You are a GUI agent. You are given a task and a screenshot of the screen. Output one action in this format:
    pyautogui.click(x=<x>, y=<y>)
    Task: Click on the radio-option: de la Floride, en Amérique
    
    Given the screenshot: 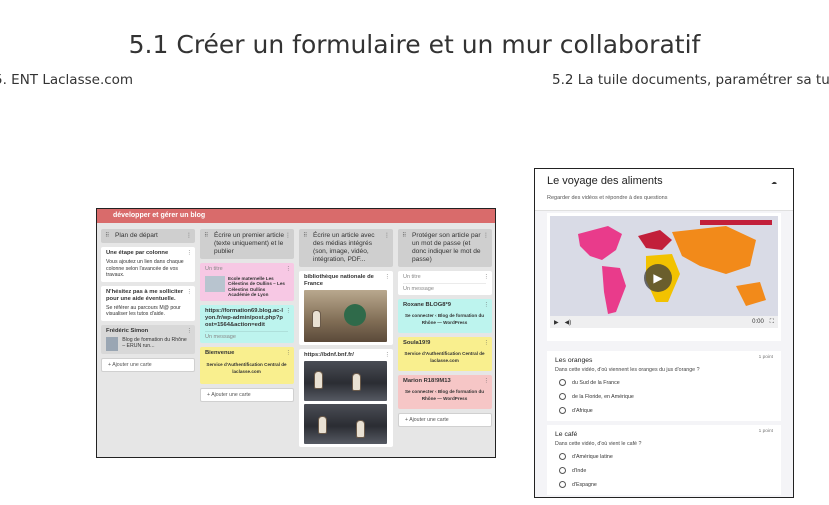 What is the action you would take?
    pyautogui.click(x=666, y=396)
    